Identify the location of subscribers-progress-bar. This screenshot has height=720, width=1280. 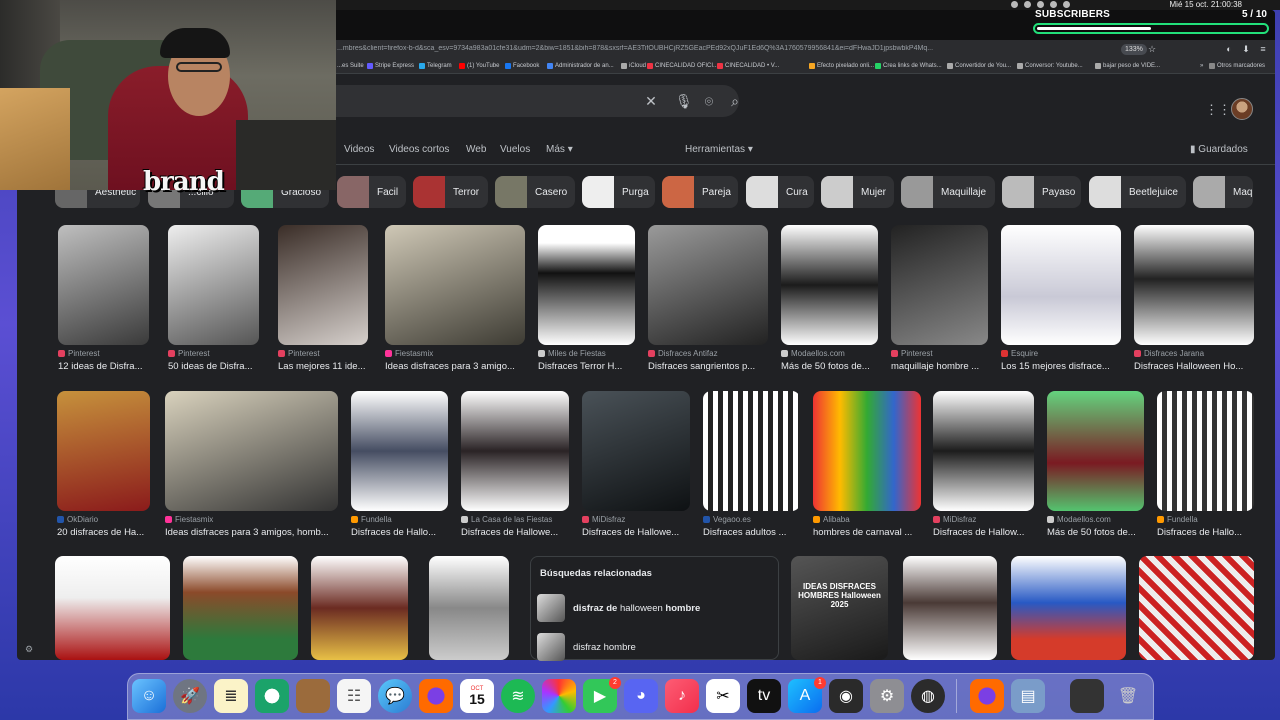
(1151, 28).